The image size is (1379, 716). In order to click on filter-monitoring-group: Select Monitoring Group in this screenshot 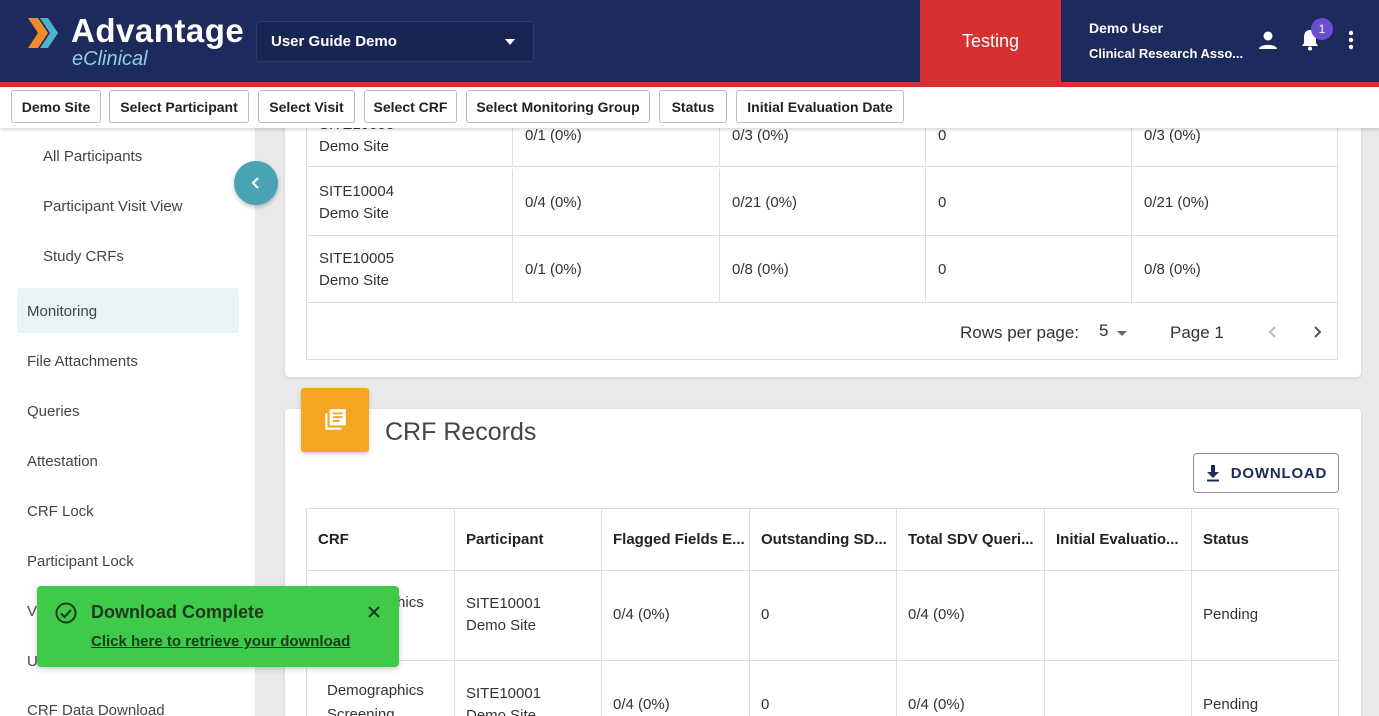, I will do `click(558, 106)`.